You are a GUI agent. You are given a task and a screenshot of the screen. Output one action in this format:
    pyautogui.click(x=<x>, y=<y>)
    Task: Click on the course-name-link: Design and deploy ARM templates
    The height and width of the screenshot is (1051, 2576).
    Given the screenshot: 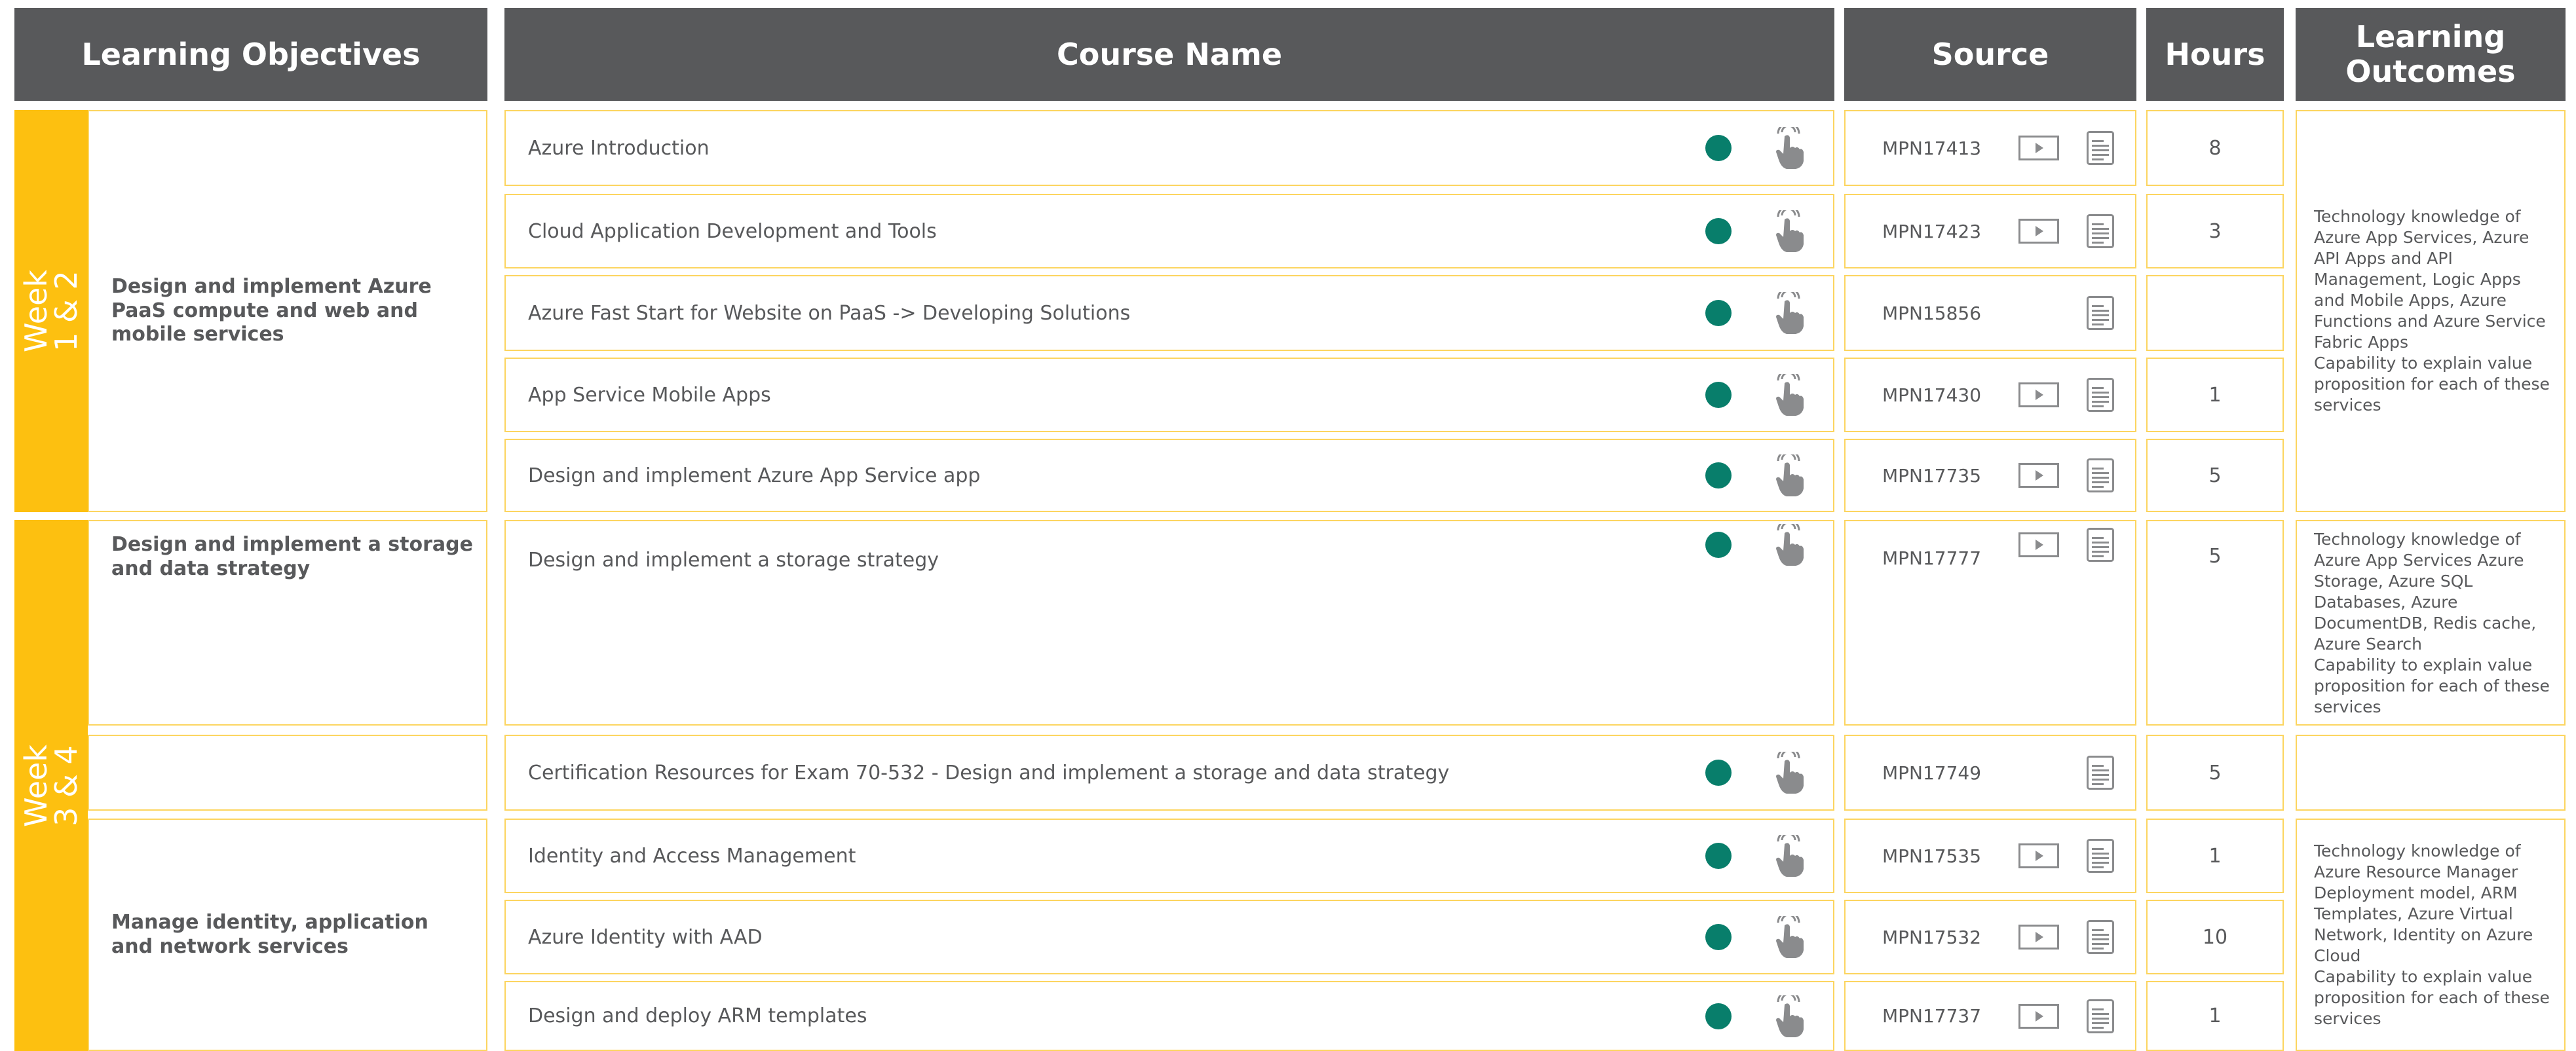 What is the action you would take?
    pyautogui.click(x=697, y=1016)
    